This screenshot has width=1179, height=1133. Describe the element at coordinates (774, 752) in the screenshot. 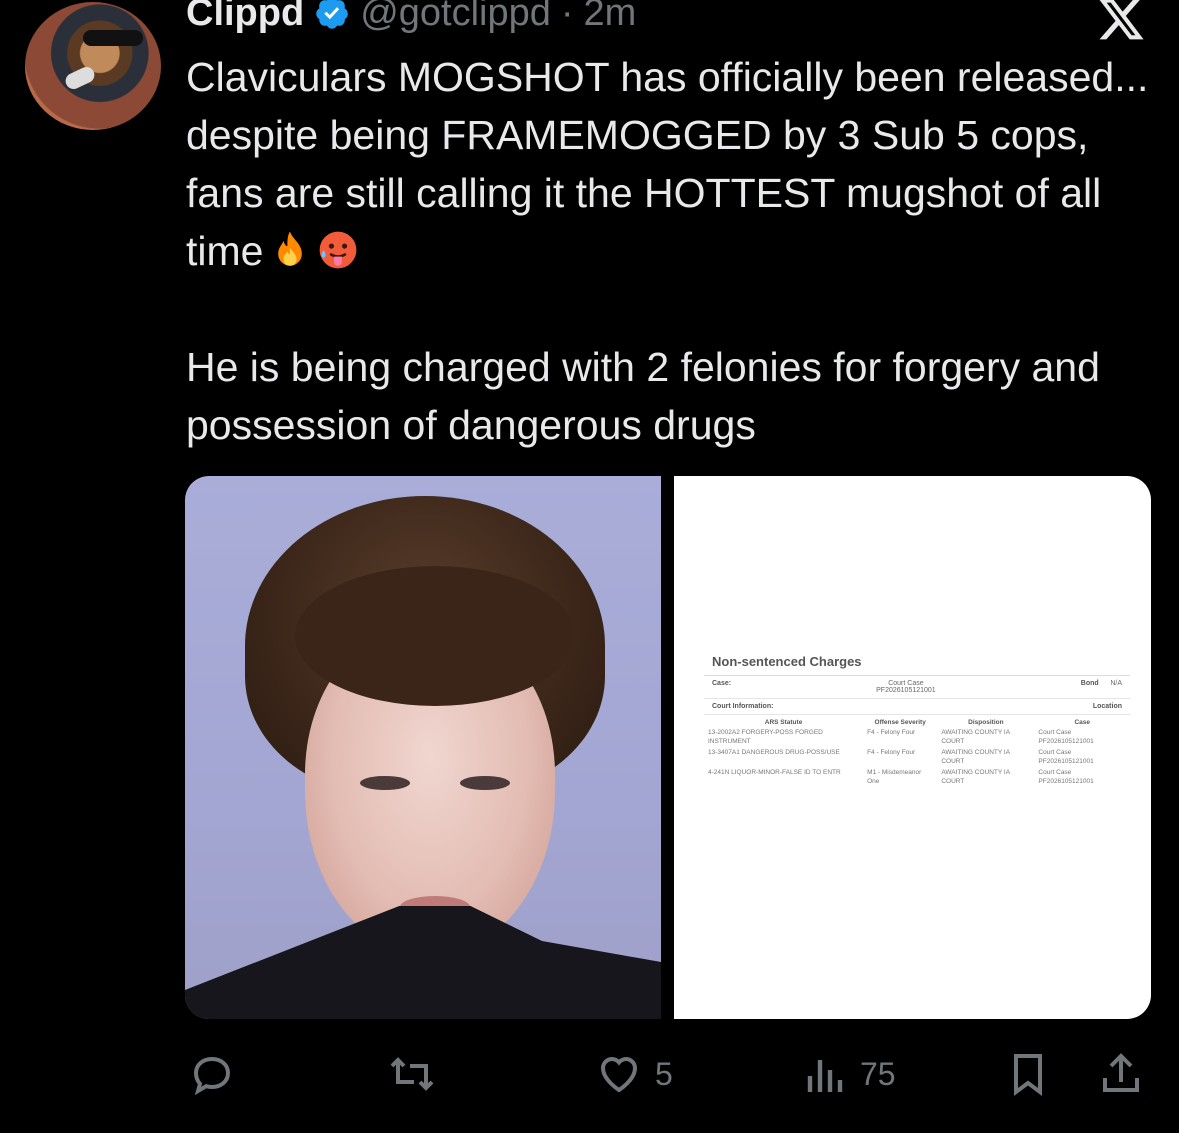

I see `table-cell: 13-3407A1 DANGEROUS DRUG-POSS/USE` at that location.